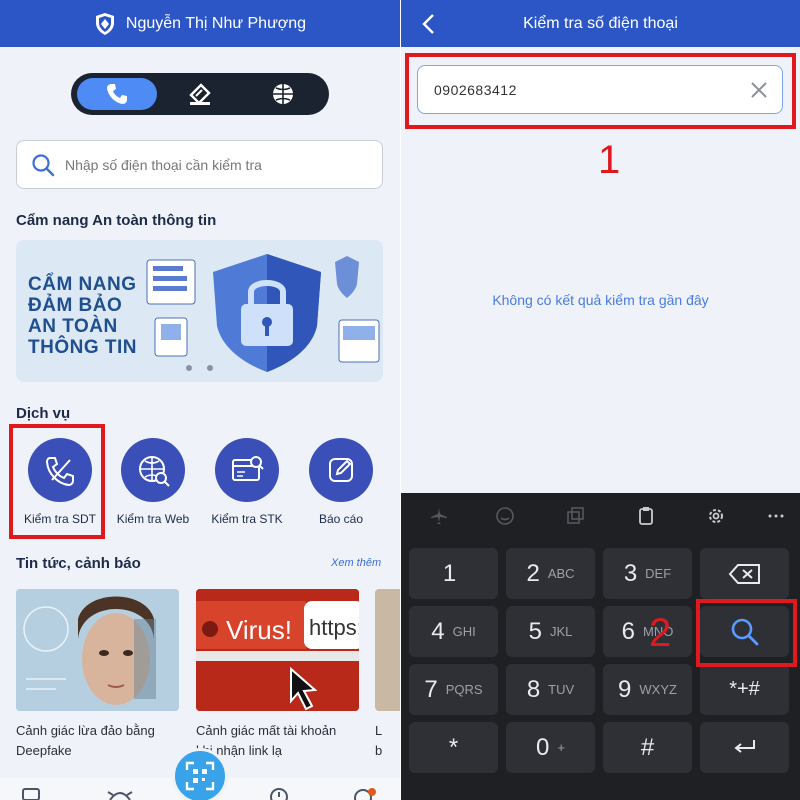 The height and width of the screenshot is (800, 800). Describe the element at coordinates (78, 563) in the screenshot. I see `news-title: Tin tức, cảnh báo` at that location.